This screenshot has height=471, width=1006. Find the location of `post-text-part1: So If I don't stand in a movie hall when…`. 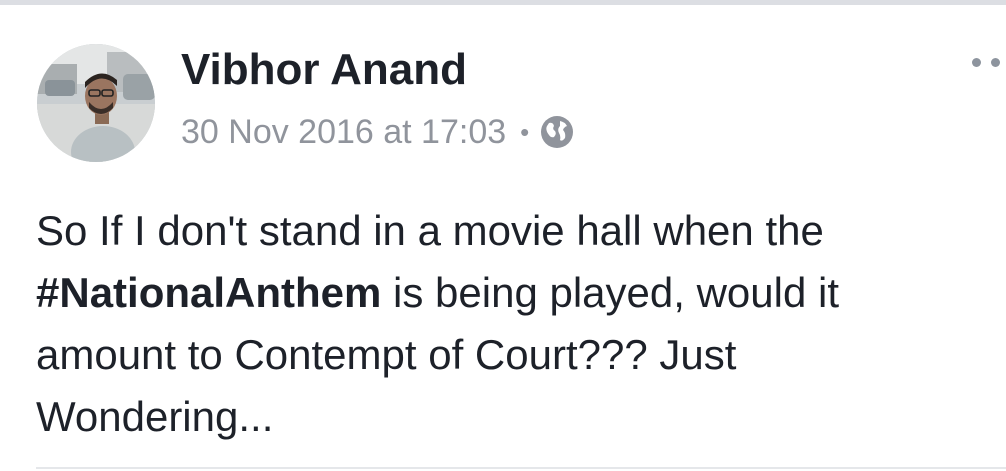

post-text-part1: So If I don't stand in a movie hall when… is located at coordinates (430, 230).